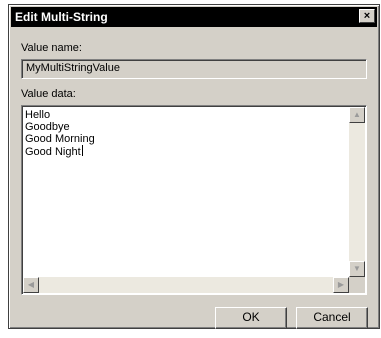 This screenshot has height=338, width=381. Describe the element at coordinates (61, 17) in the screenshot. I see `dialog-title: Edit Multi-String` at that location.